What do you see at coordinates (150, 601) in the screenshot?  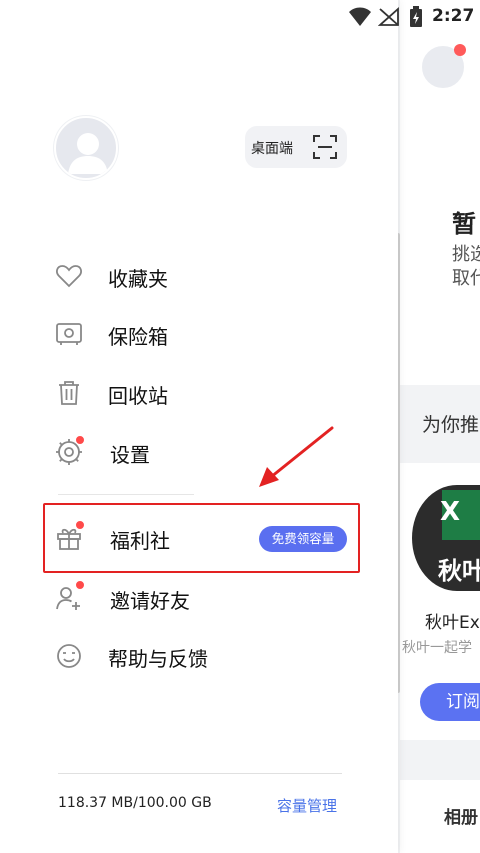 I see `menu-label-invite: 邀请好友` at bounding box center [150, 601].